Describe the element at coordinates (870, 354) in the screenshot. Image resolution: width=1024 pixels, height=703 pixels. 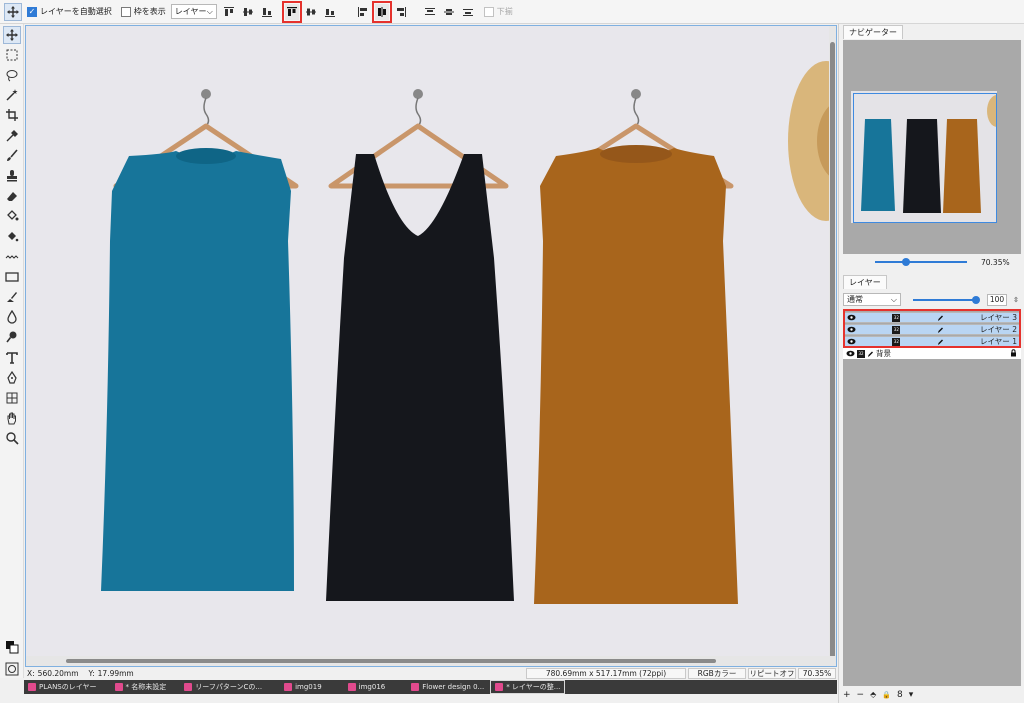
I see `pencil-icon` at that location.